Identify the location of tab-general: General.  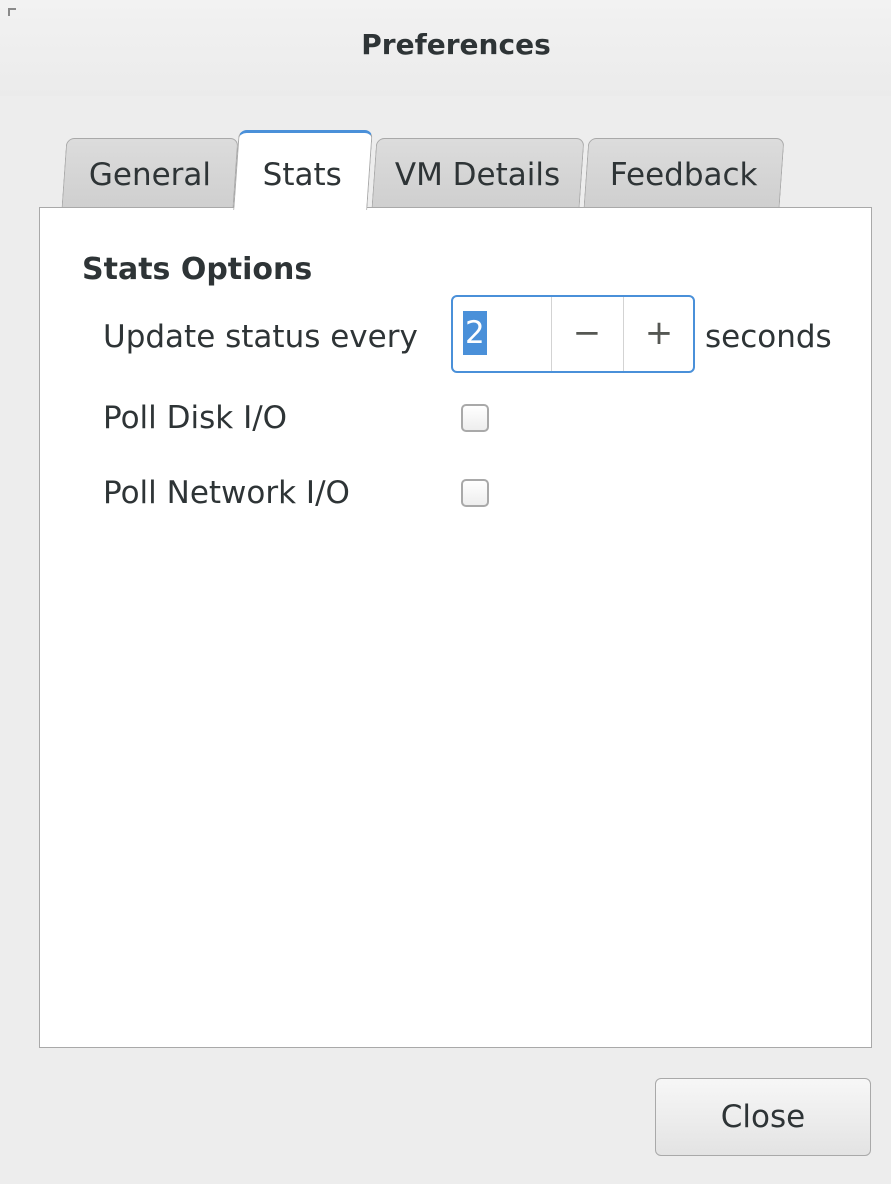
(150, 173).